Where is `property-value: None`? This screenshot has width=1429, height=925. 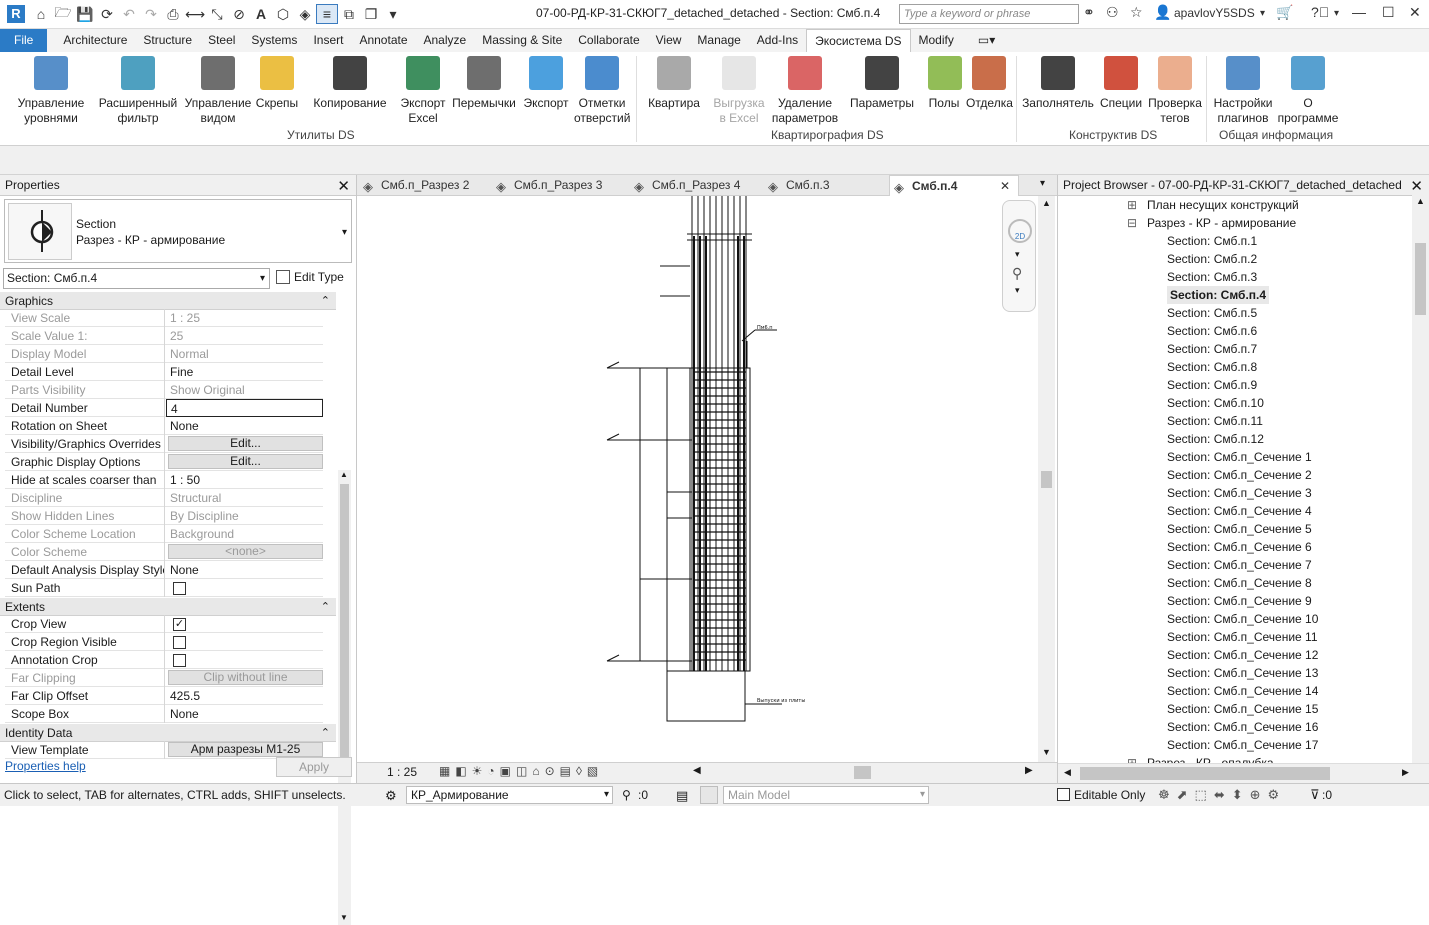 property-value: None is located at coordinates (244, 714).